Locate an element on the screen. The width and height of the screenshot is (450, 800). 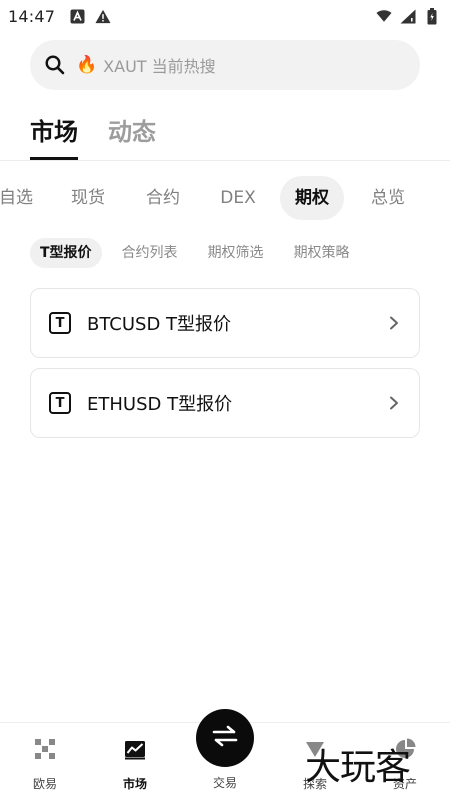
fire-icon: 🔥 is located at coordinates (87, 64).